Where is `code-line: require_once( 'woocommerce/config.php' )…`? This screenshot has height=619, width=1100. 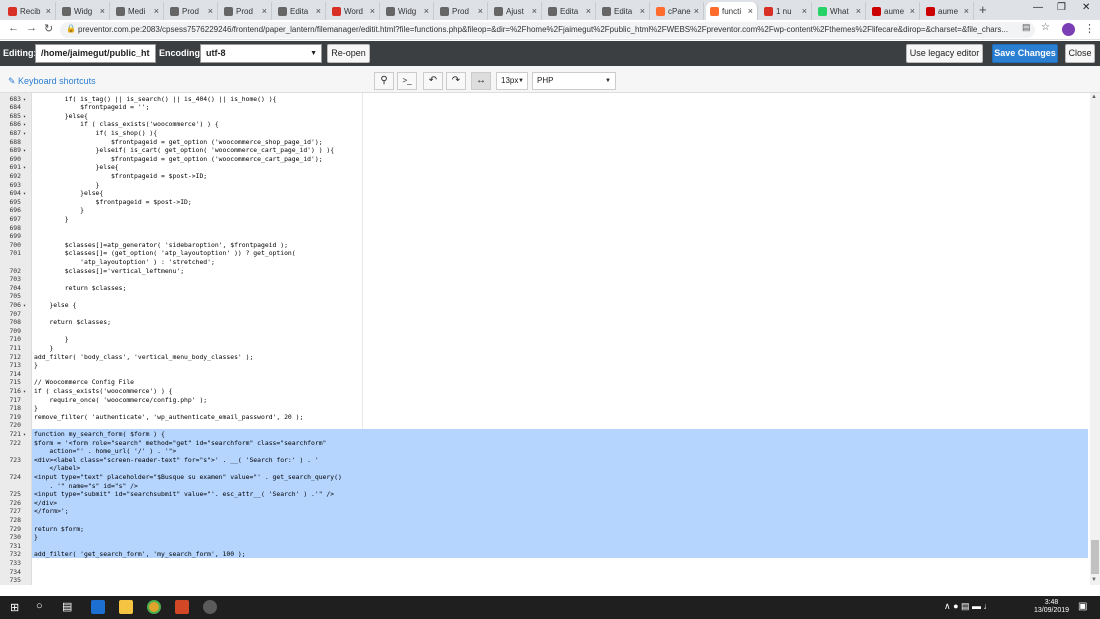 code-line: require_once( 'woocommerce/config.php' )… is located at coordinates (120, 400).